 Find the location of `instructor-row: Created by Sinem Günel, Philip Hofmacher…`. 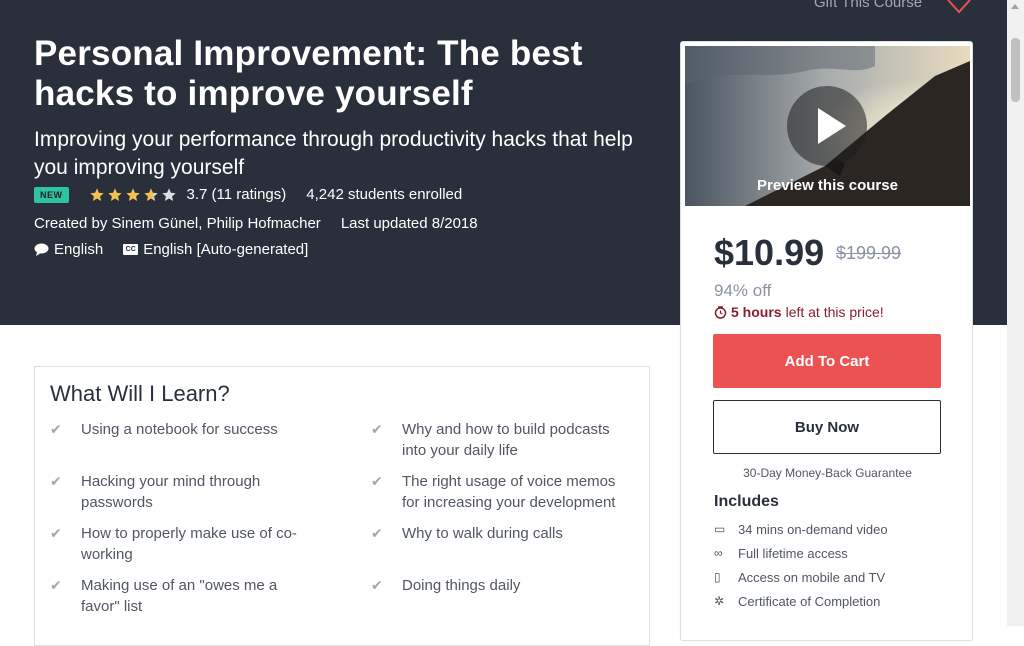

instructor-row: Created by Sinem Günel, Philip Hofmacher… is located at coordinates (256, 223).